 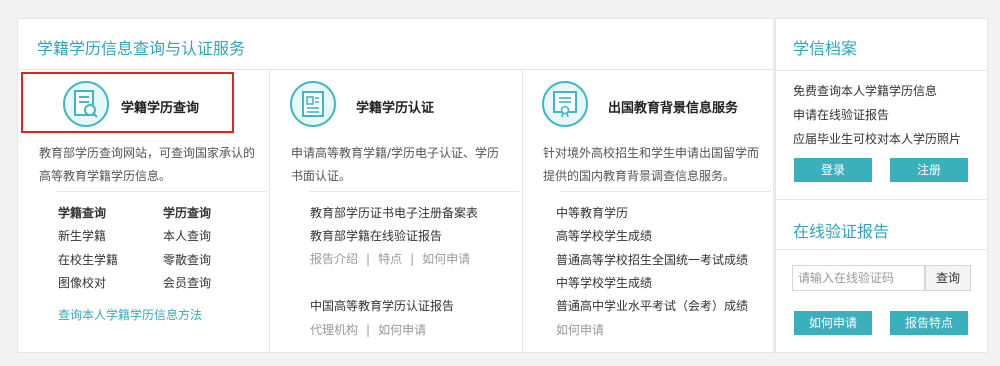 I want to click on link-current-student: 在校生学籍, so click(x=88, y=259).